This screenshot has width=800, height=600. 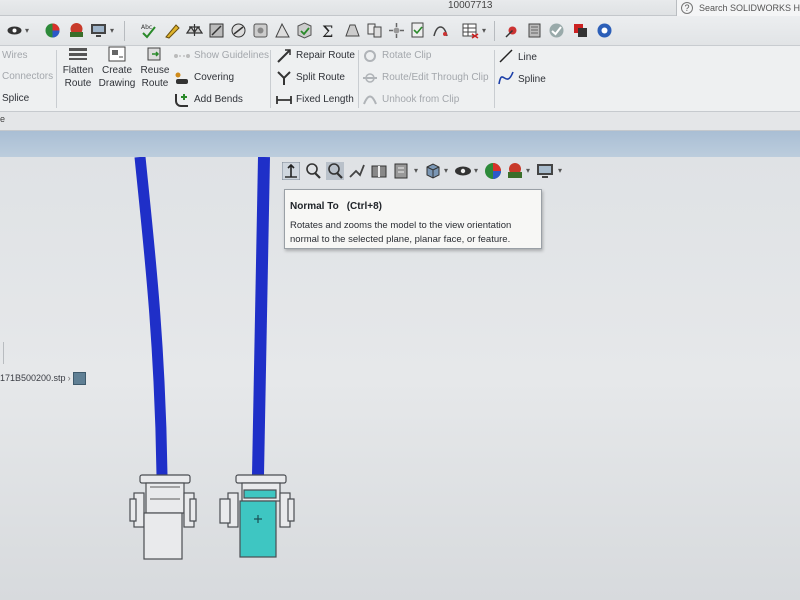 What do you see at coordinates (370, 100) in the screenshot?
I see `unhook-clip-icon` at bounding box center [370, 100].